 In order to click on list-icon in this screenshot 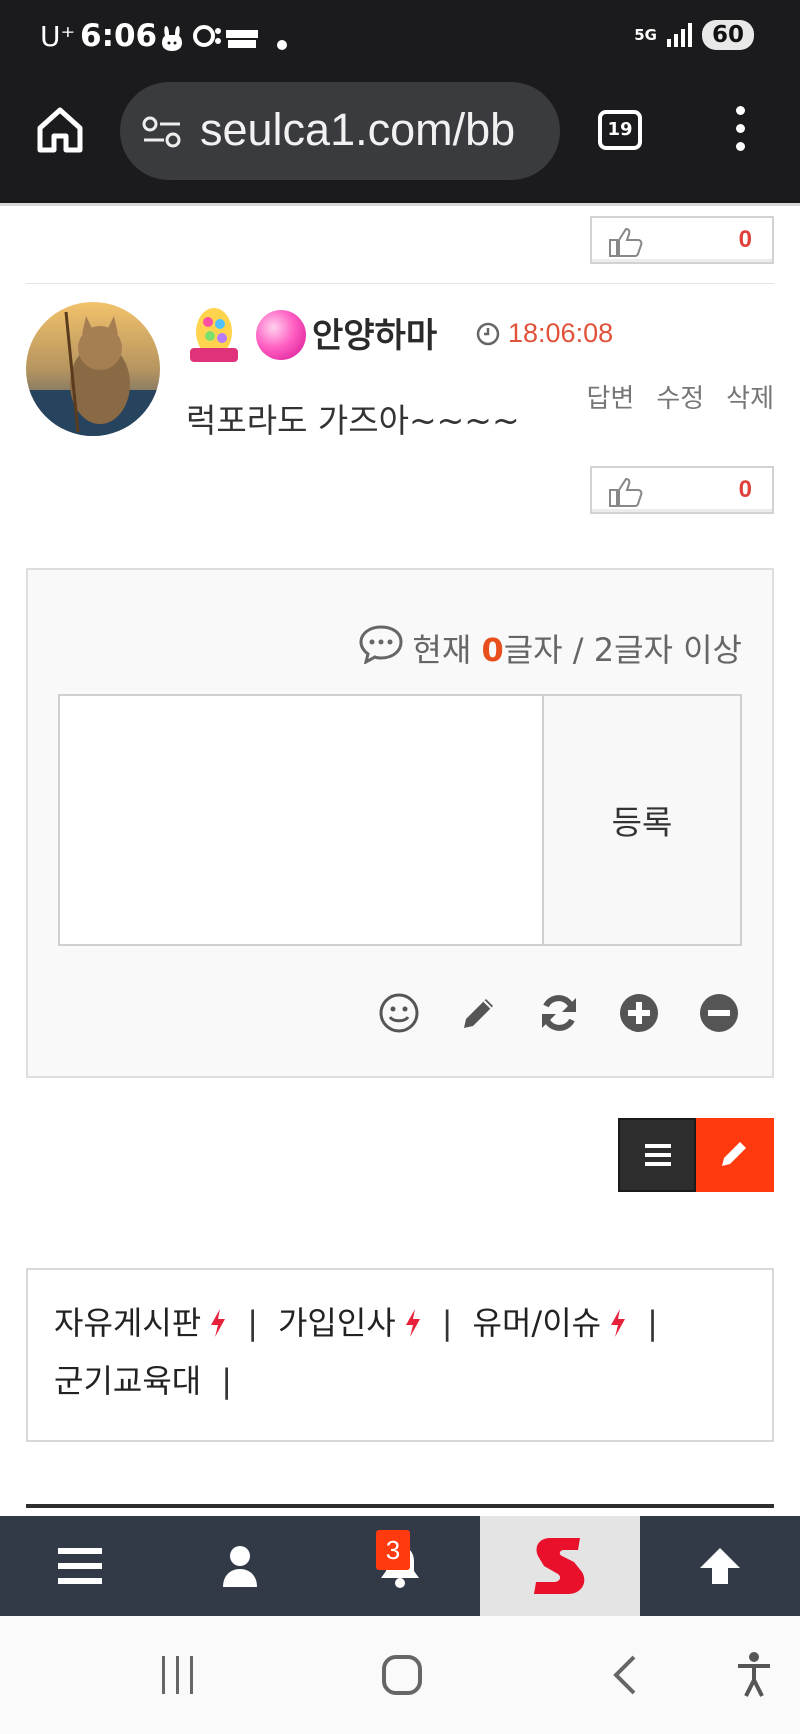, I will do `click(658, 1155)`.